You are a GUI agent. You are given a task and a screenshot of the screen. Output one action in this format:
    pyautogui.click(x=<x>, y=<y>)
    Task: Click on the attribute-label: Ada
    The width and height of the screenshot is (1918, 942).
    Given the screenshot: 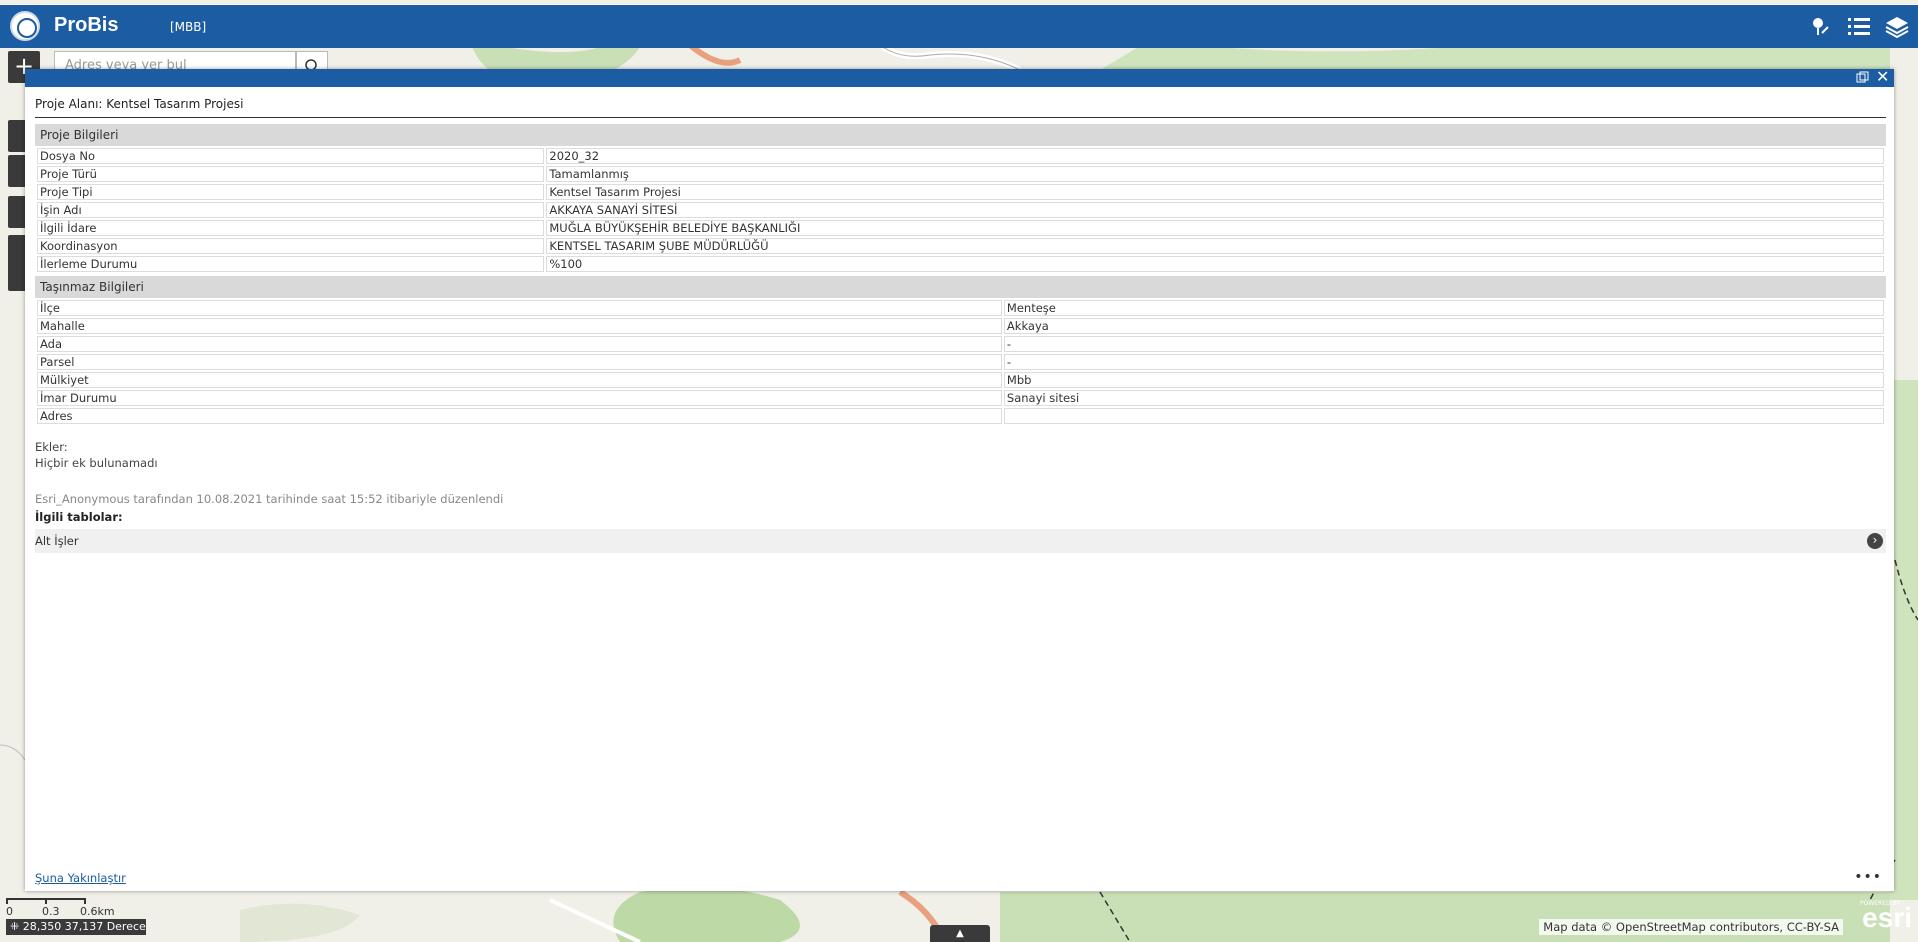 What is the action you would take?
    pyautogui.click(x=519, y=344)
    